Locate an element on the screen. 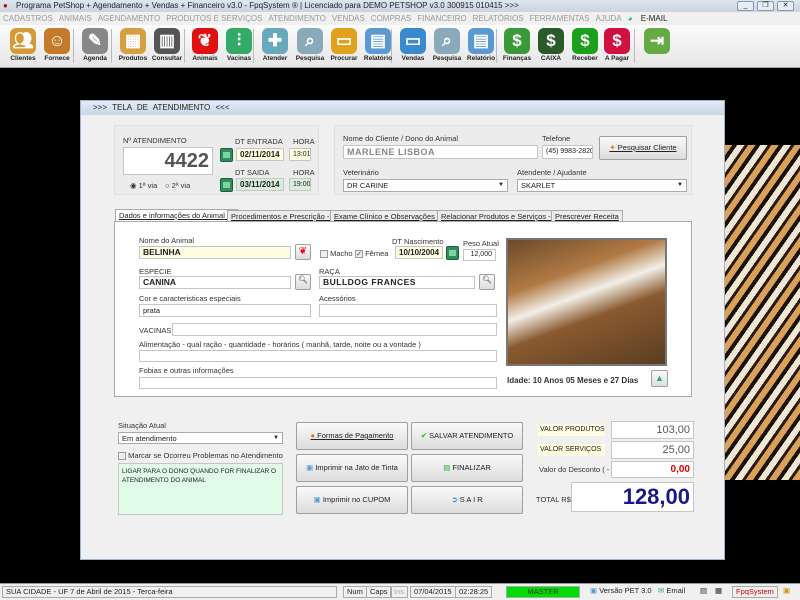 The width and height of the screenshot is (800, 600). menu-item-ajuda: AJUDA is located at coordinates (608, 18).